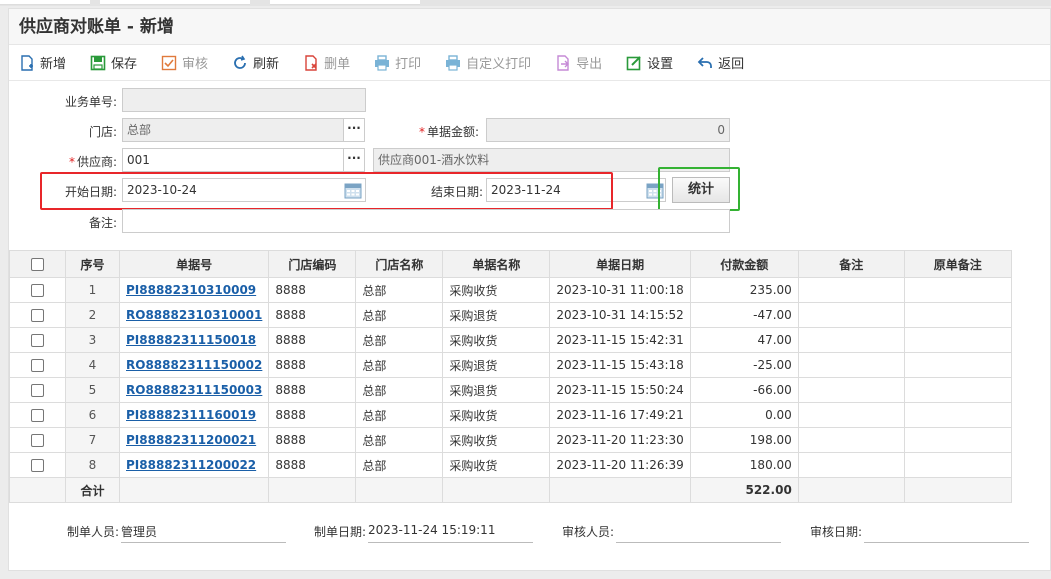 This screenshot has height=579, width=1051. I want to click on toolbar-button-approve: 审核, so click(184, 62).